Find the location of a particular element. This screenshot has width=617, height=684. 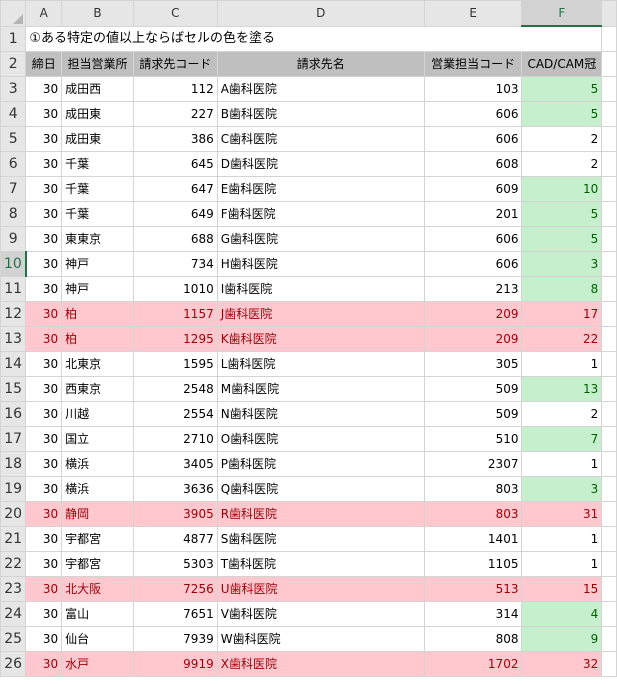

row-header: 15 is located at coordinates (13, 389).